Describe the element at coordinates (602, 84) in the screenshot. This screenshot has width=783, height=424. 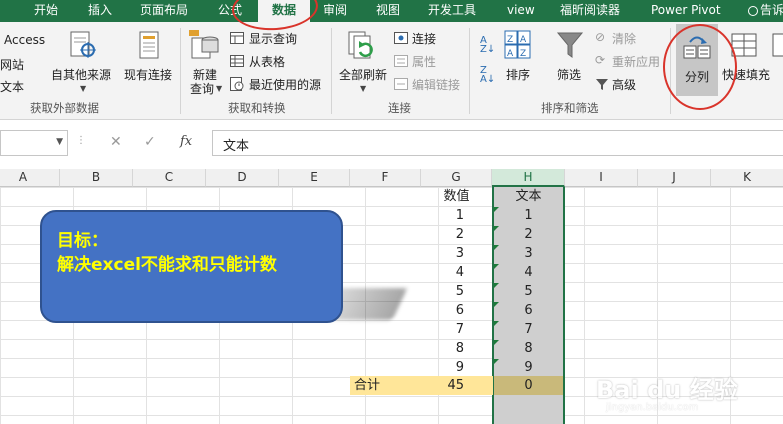
I see `advanced-filter-icon` at that location.